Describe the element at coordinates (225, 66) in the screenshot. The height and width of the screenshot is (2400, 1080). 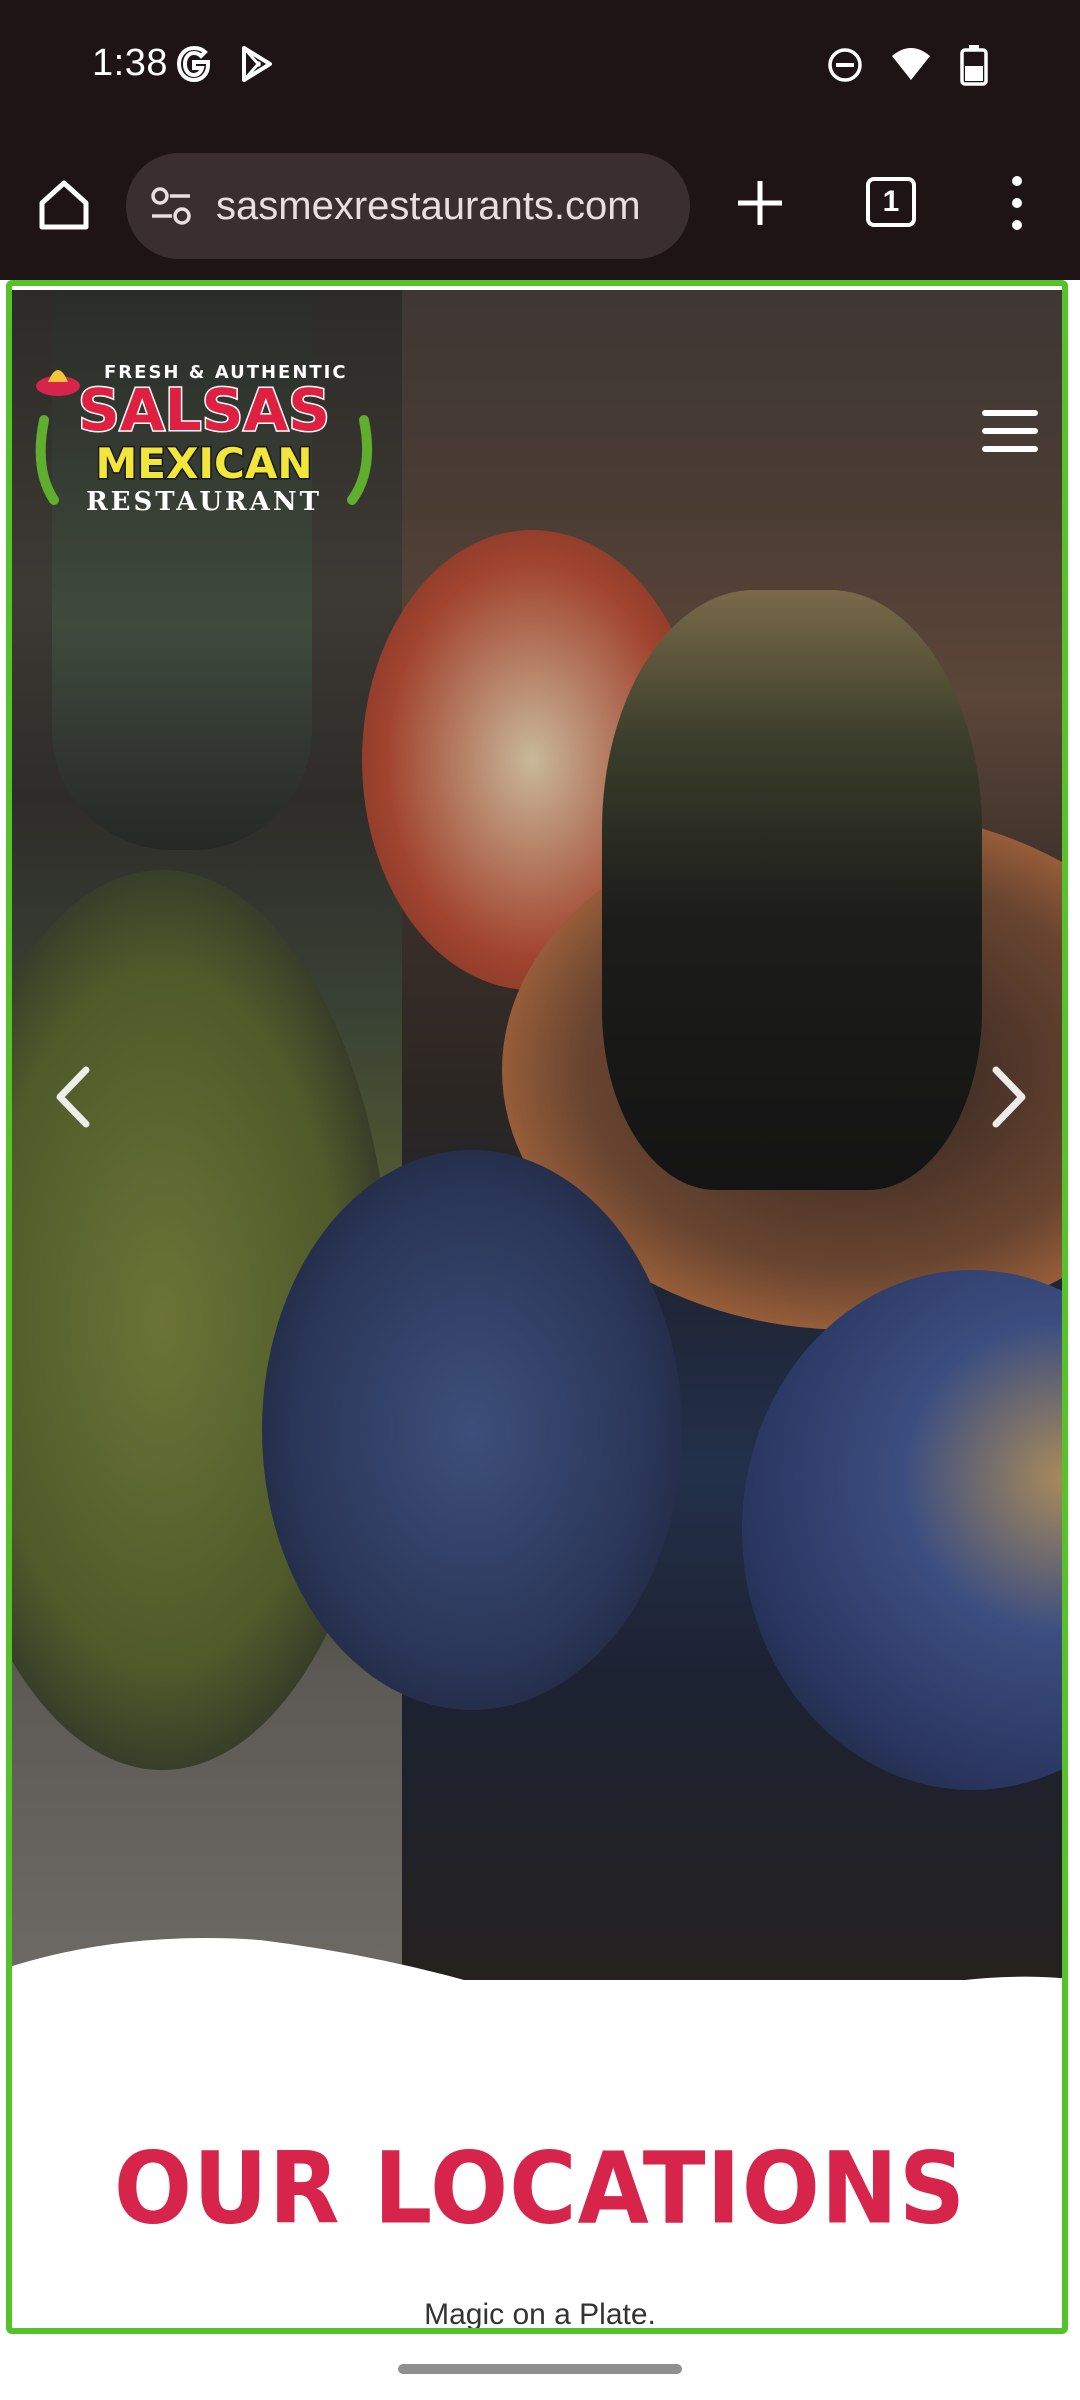
I see `status-left-icons` at that location.